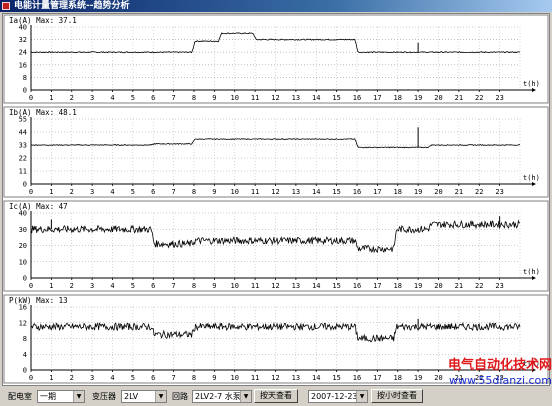 The height and width of the screenshot is (406, 552). What do you see at coordinates (48, 396) in the screenshot?
I see `room-select-value: 一期` at bounding box center [48, 396].